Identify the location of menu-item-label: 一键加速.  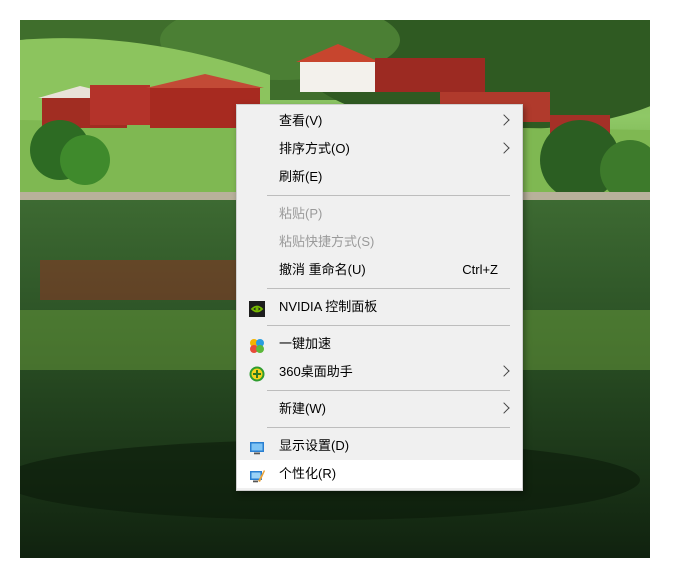
(305, 343).